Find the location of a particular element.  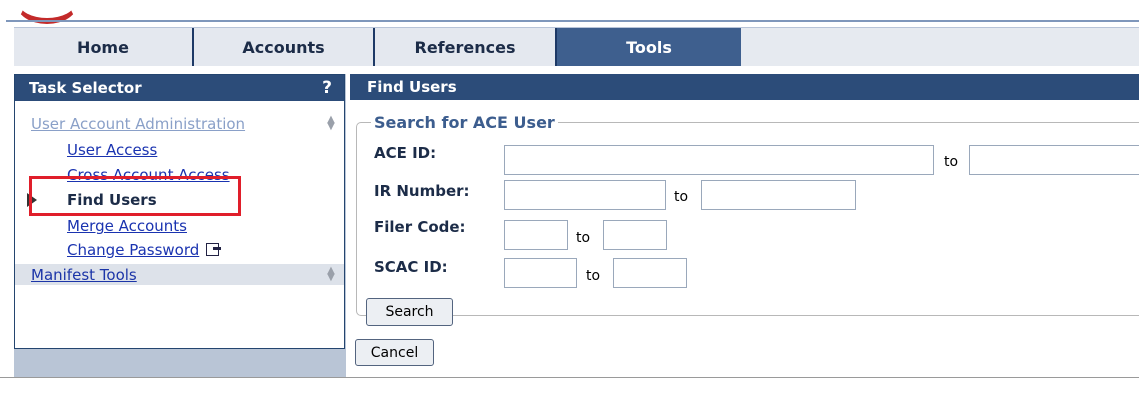

tab-references: References is located at coordinates (466, 47).